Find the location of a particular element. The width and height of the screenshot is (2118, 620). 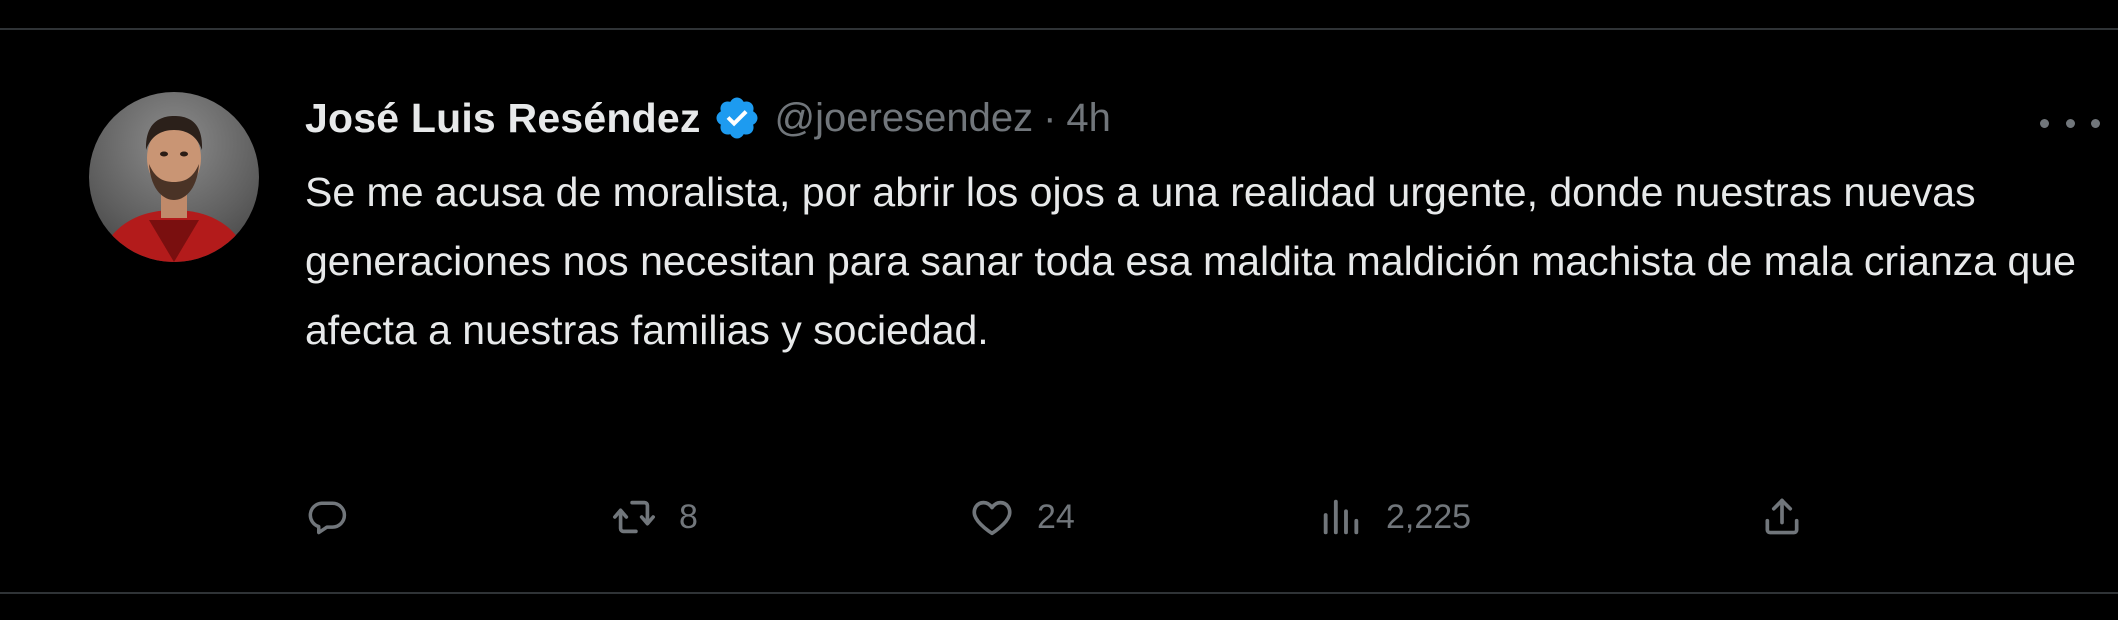

author-handle: @joeresendez is located at coordinates (904, 118).